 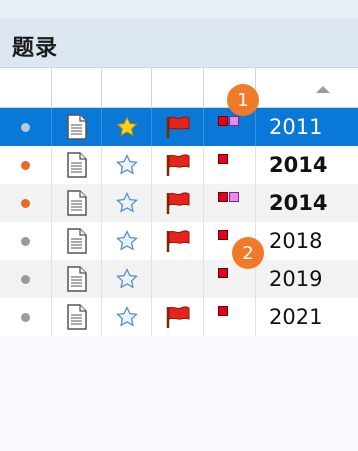 What do you see at coordinates (35, 48) in the screenshot?
I see `panel-title: 题录` at bounding box center [35, 48].